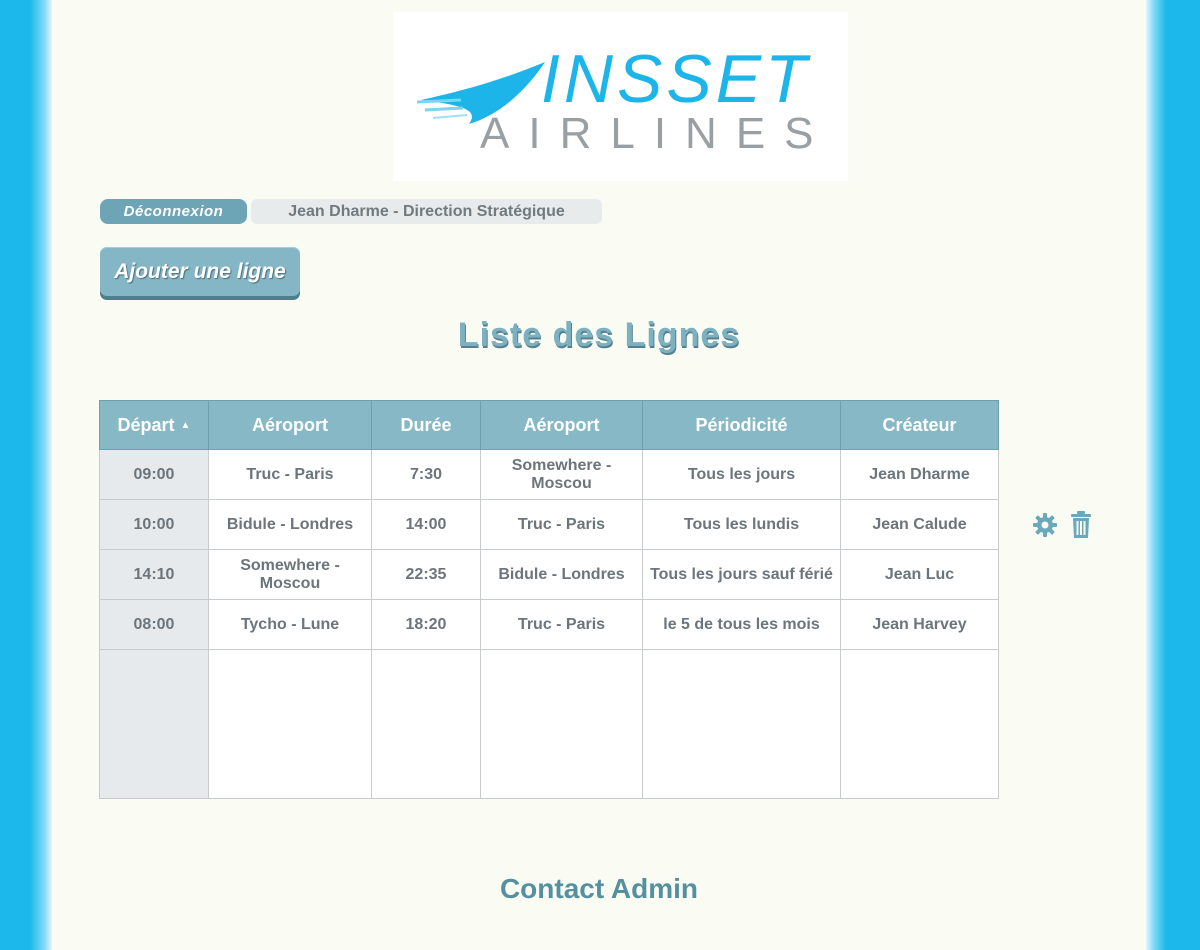 This screenshot has height=950, width=1200. Describe the element at coordinates (919, 574) in the screenshot. I see `cell-createur: Jean Luc` at that location.